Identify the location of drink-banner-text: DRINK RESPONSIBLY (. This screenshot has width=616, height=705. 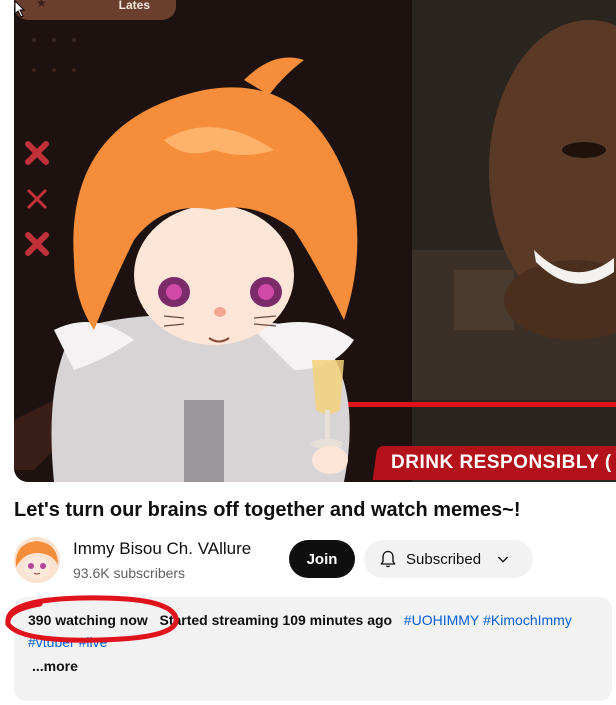
(501, 462).